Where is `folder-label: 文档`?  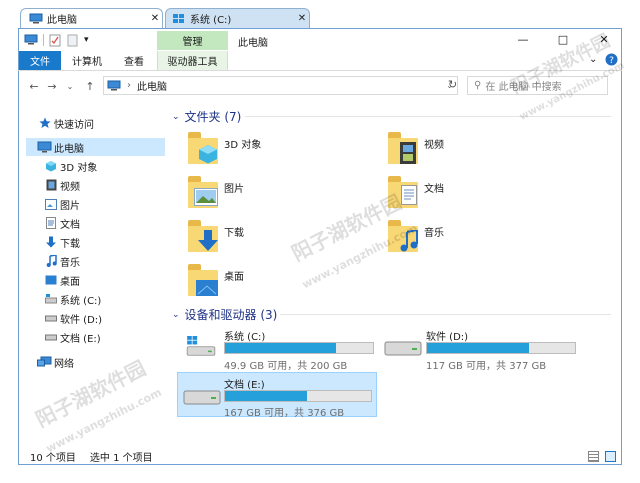 folder-label: 文档 is located at coordinates (434, 189).